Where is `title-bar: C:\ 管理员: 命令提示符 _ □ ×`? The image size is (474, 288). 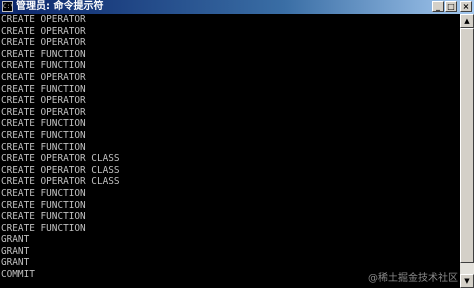 title-bar: C:\ 管理员: 命令提示符 _ □ × is located at coordinates (237, 7).